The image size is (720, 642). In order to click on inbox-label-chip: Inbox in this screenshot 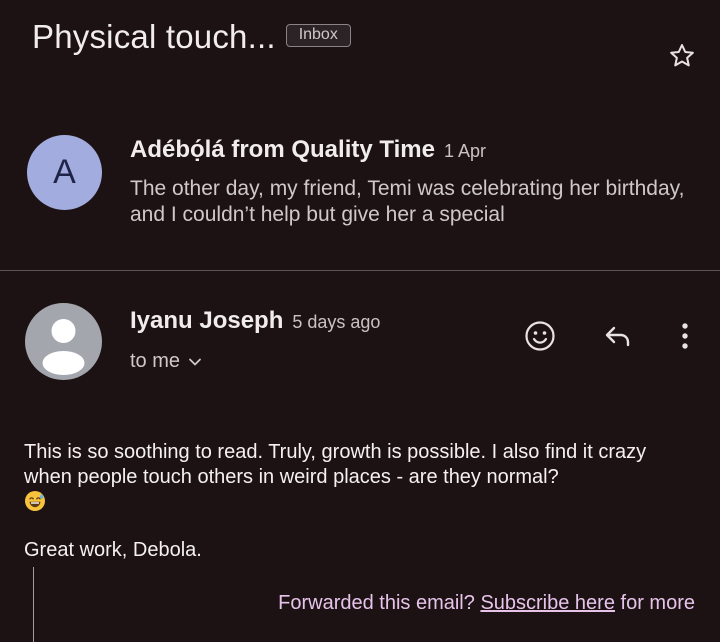, I will do `click(318, 35)`.